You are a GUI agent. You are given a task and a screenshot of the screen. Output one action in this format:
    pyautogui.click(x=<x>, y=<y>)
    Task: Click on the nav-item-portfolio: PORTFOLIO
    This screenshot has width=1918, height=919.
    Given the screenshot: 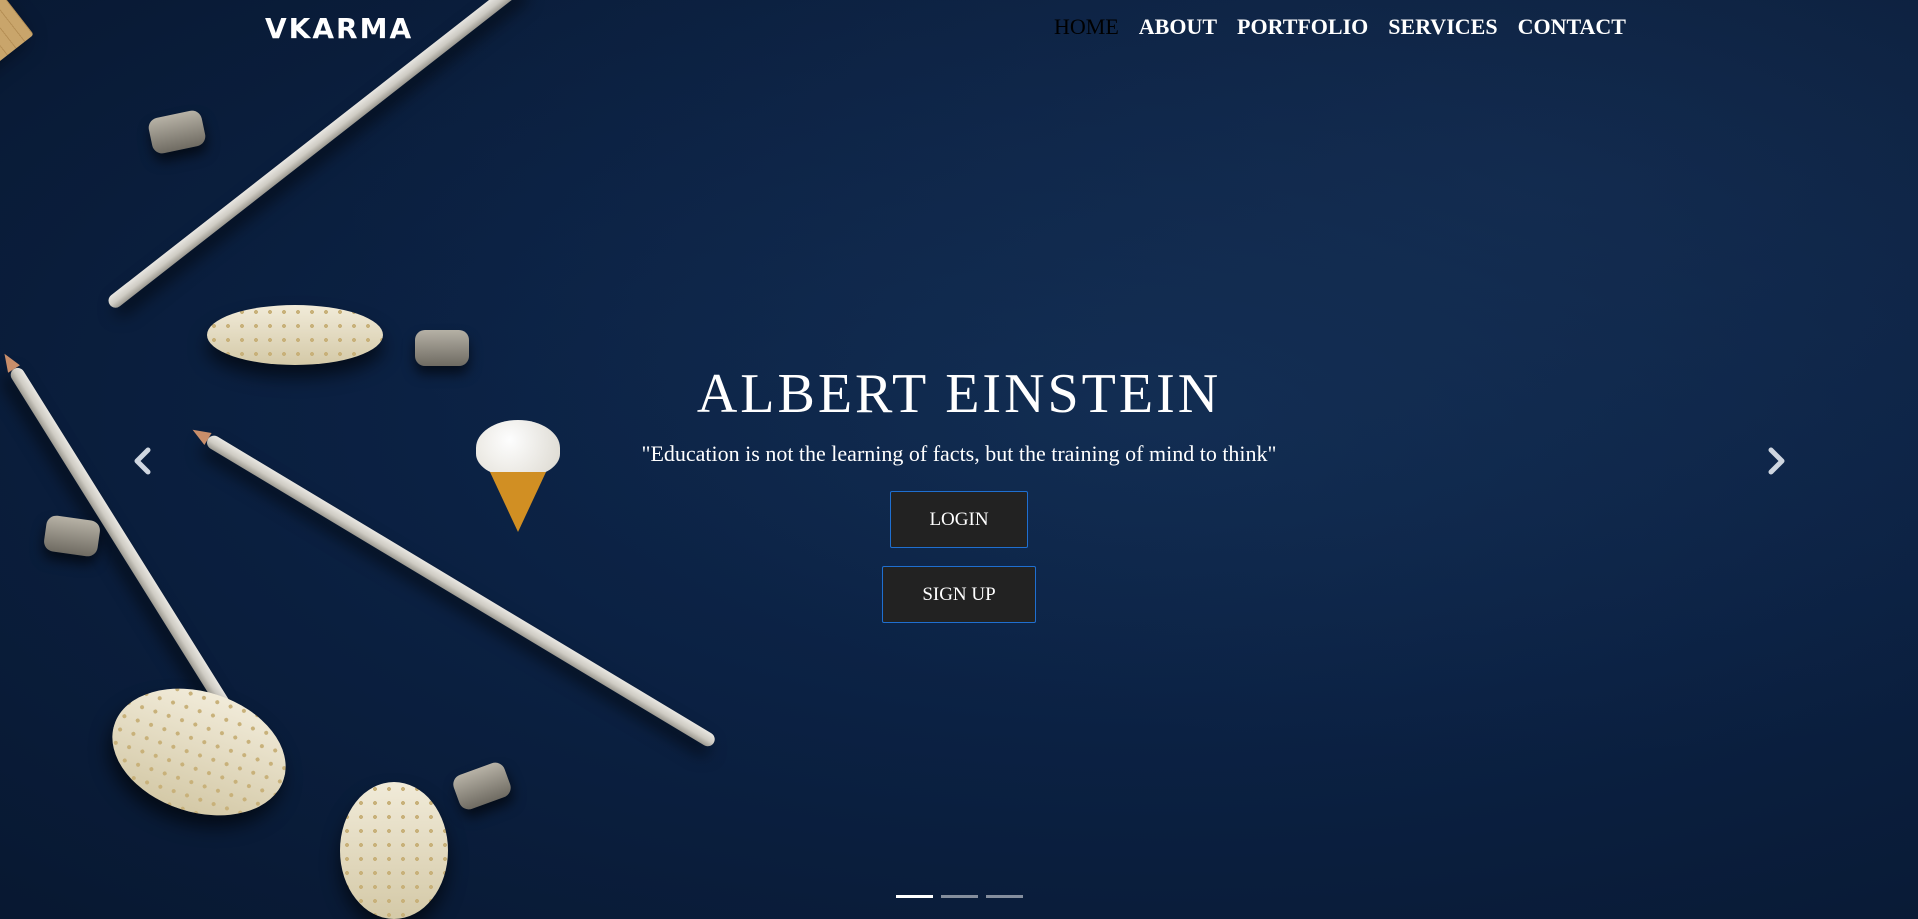 What is the action you would take?
    pyautogui.click(x=1302, y=27)
    